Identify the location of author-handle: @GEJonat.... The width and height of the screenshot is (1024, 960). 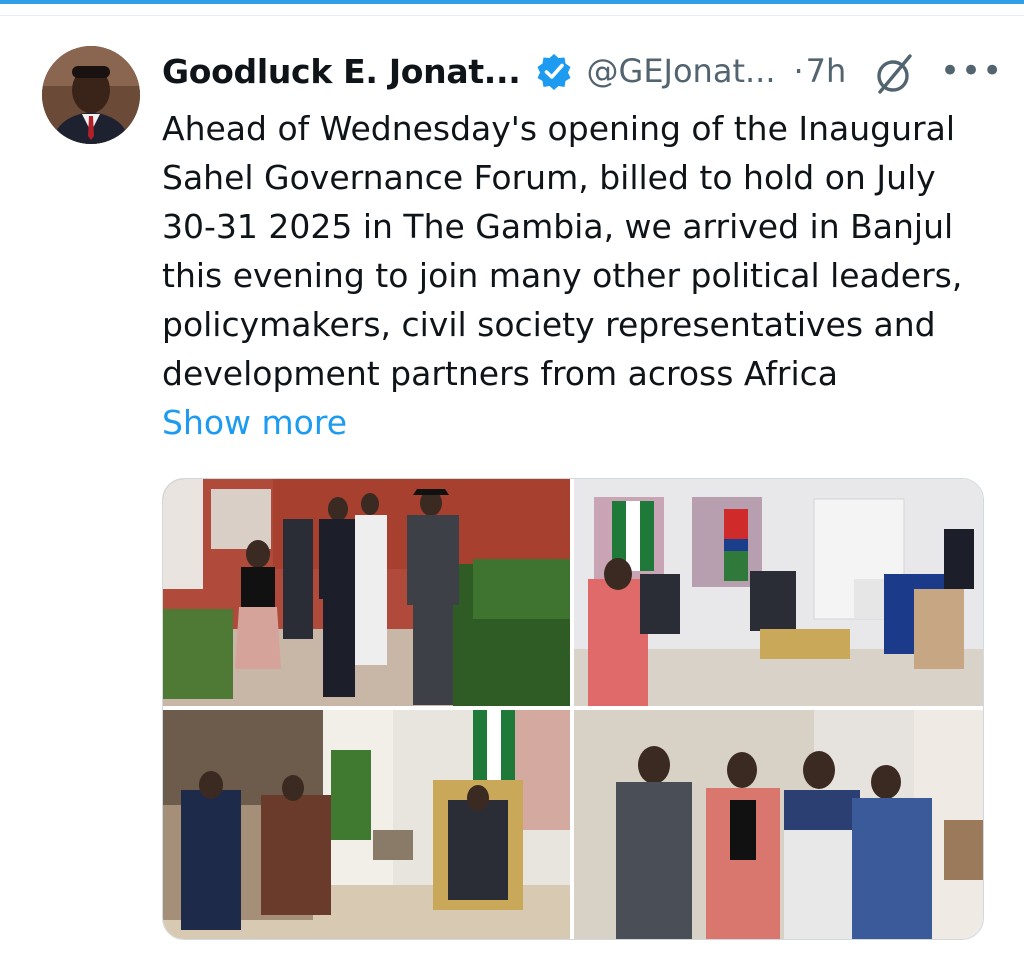
(681, 71).